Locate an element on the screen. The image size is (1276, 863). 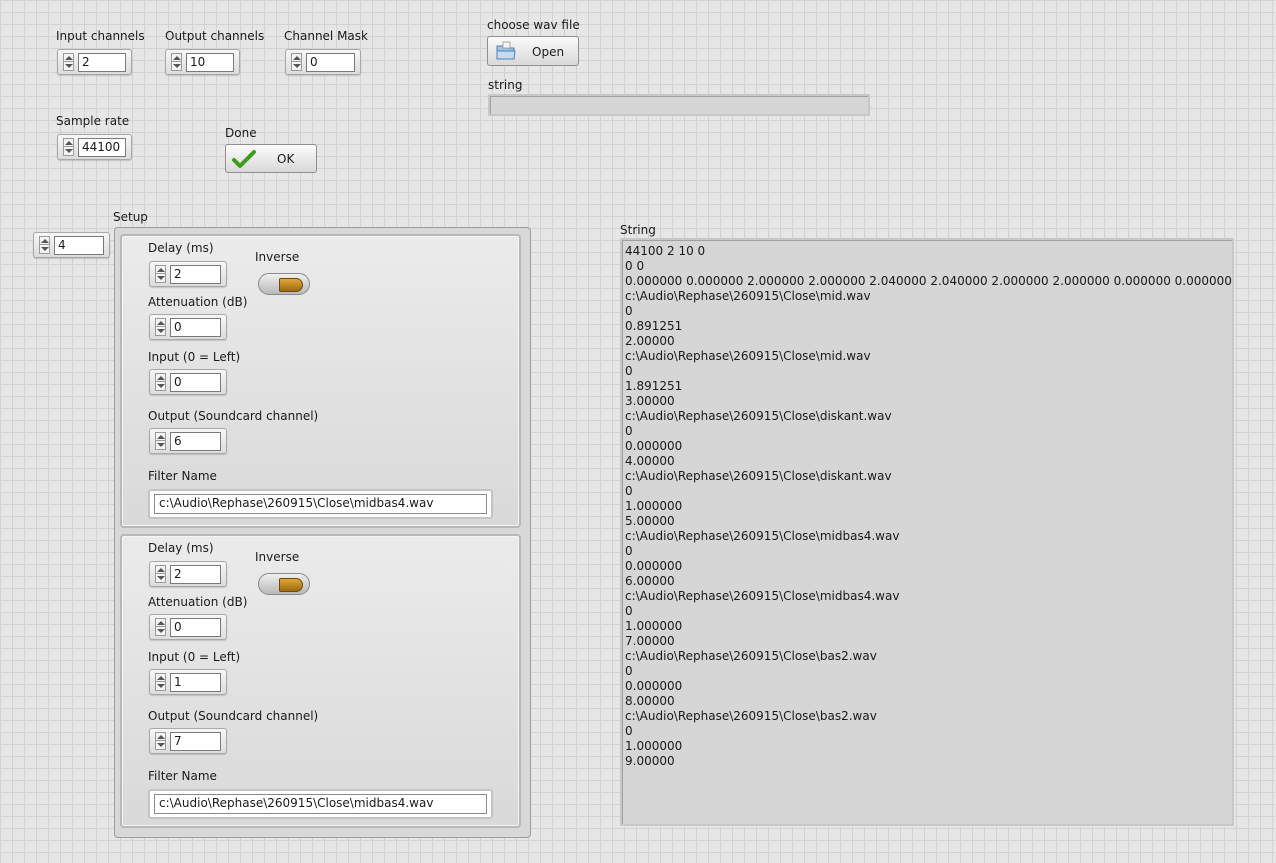
string-line: 0.891251 is located at coordinates (654, 326).